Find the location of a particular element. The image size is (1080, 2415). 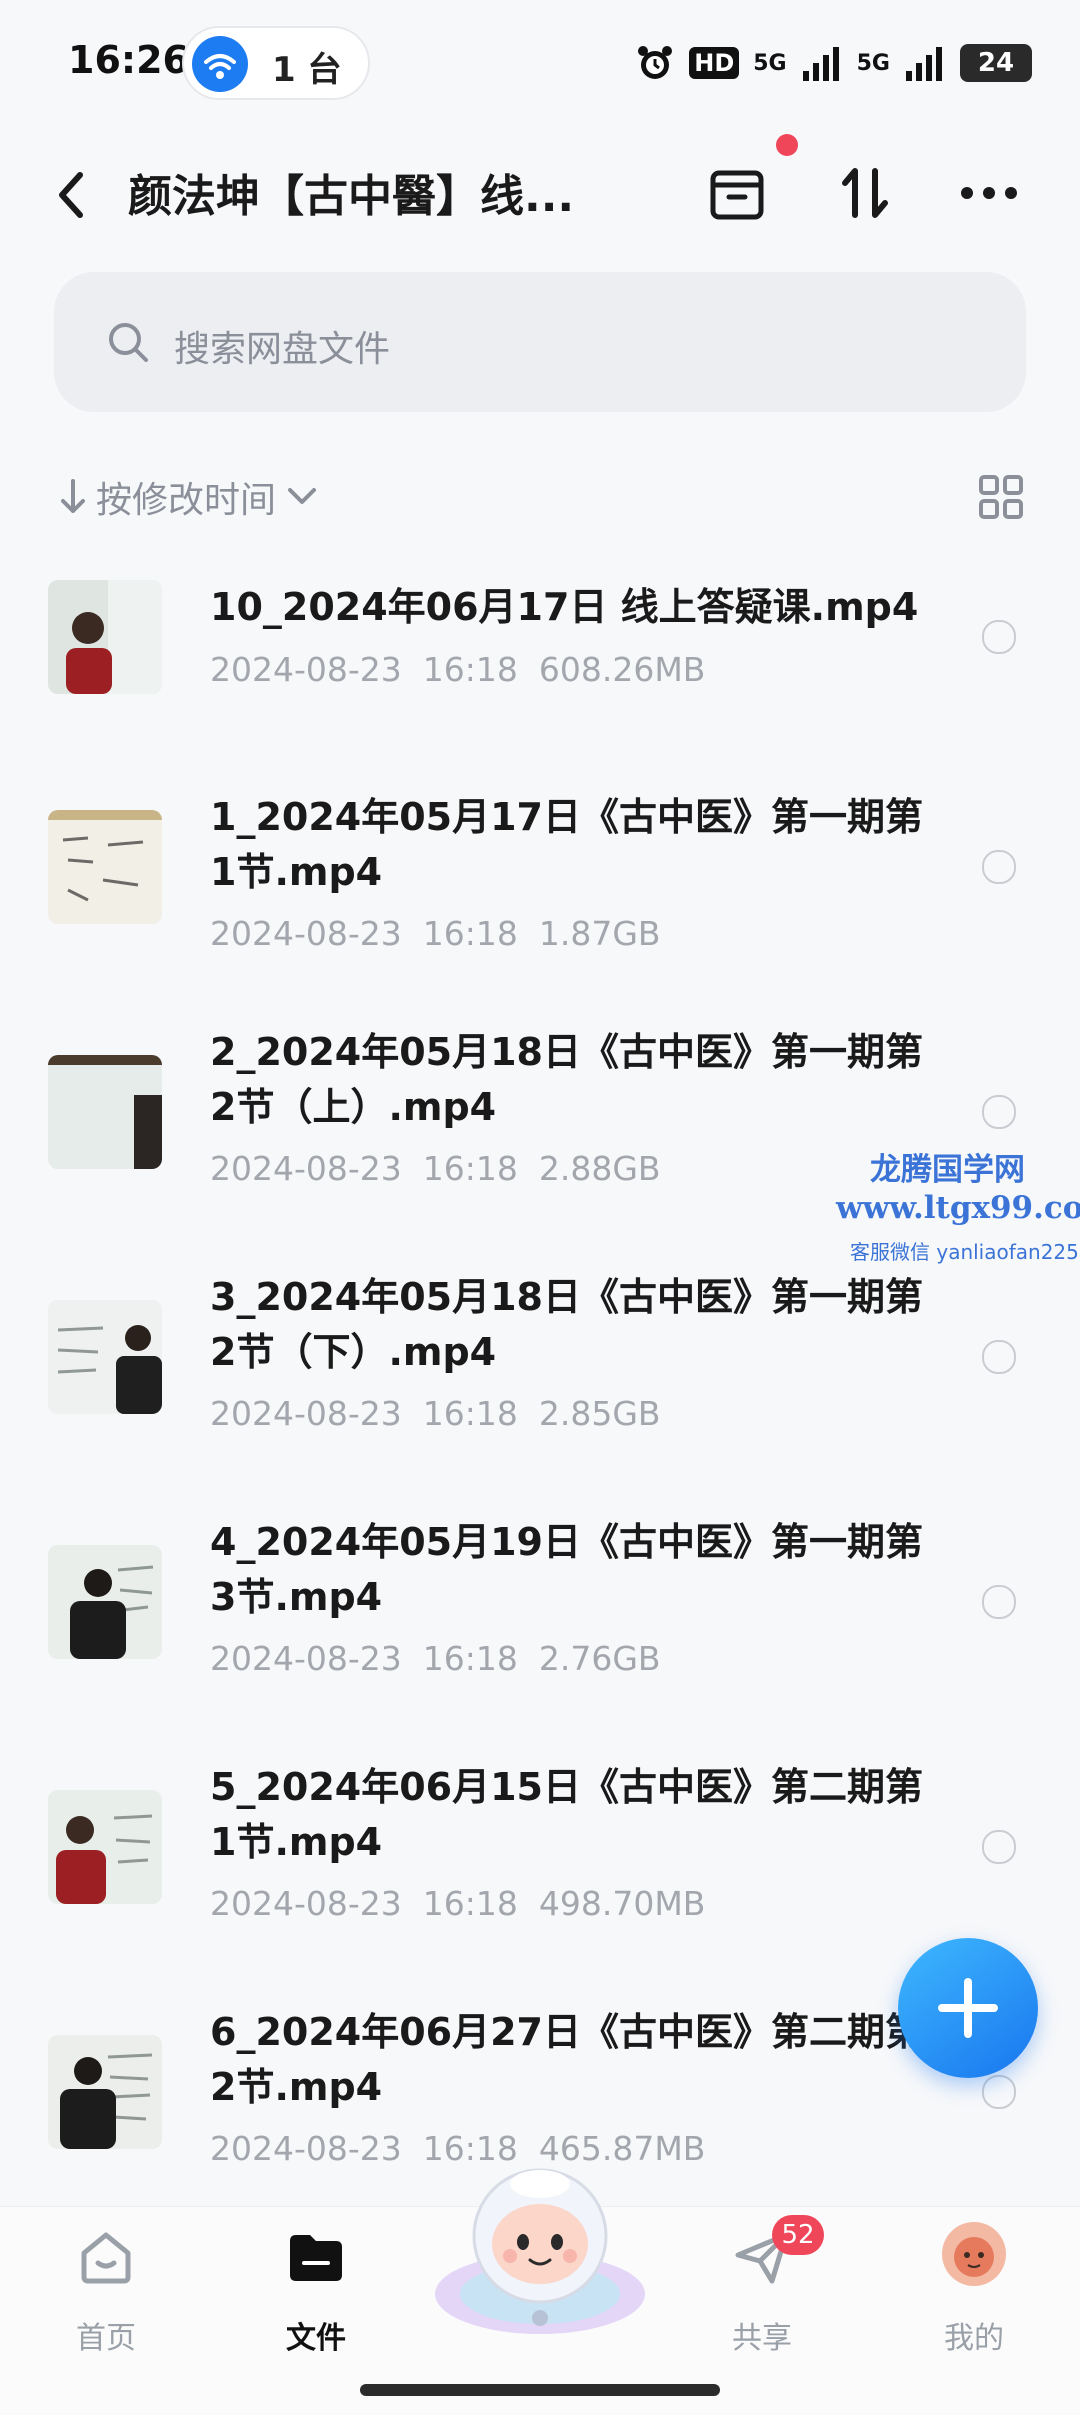

file-meta: 2024-08-23 16:18 498.70MB is located at coordinates (457, 1903).